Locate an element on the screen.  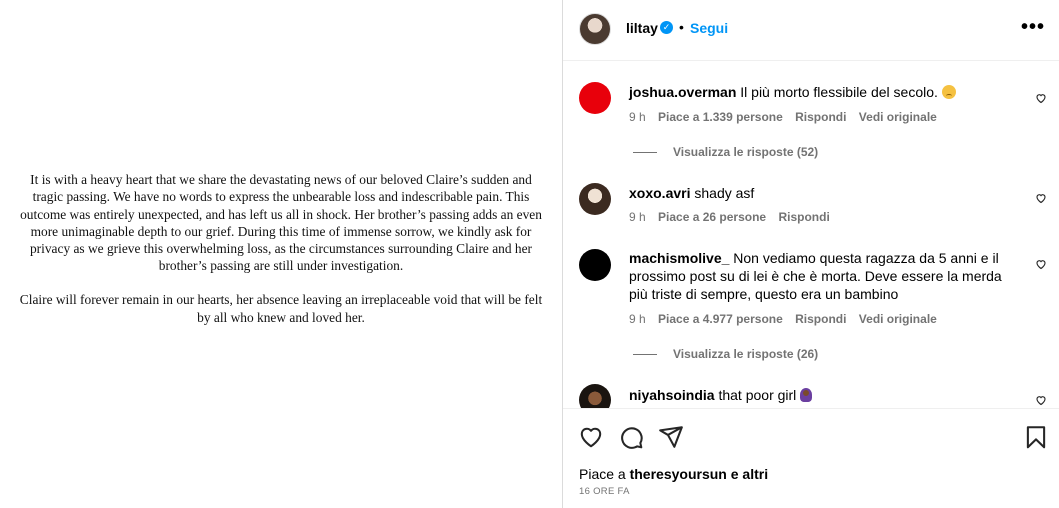
view-replies-button: Visualizza le risposte (26) is located at coordinates (725, 354).